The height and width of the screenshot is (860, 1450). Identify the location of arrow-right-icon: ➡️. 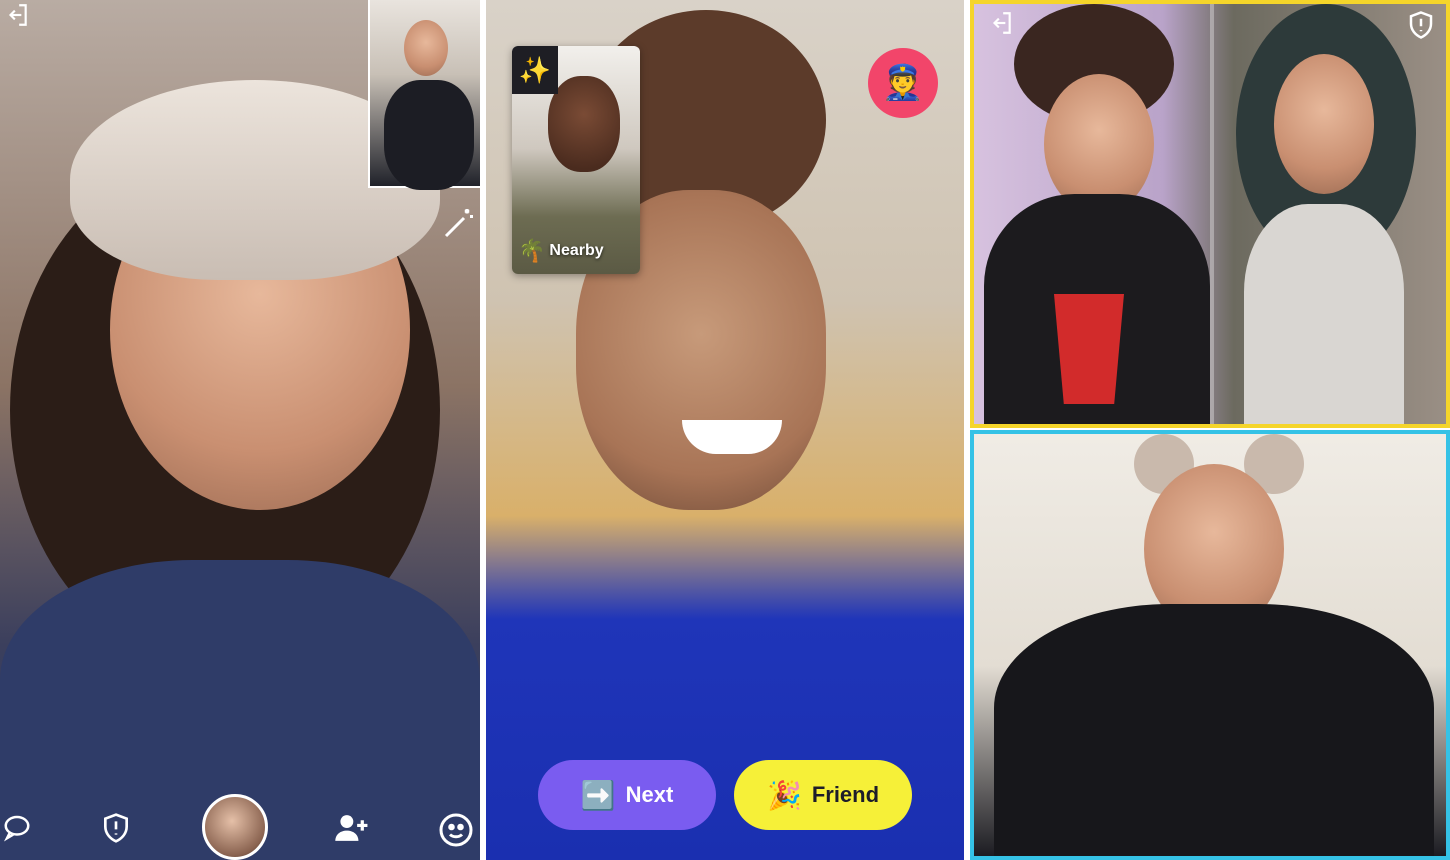
(598, 795).